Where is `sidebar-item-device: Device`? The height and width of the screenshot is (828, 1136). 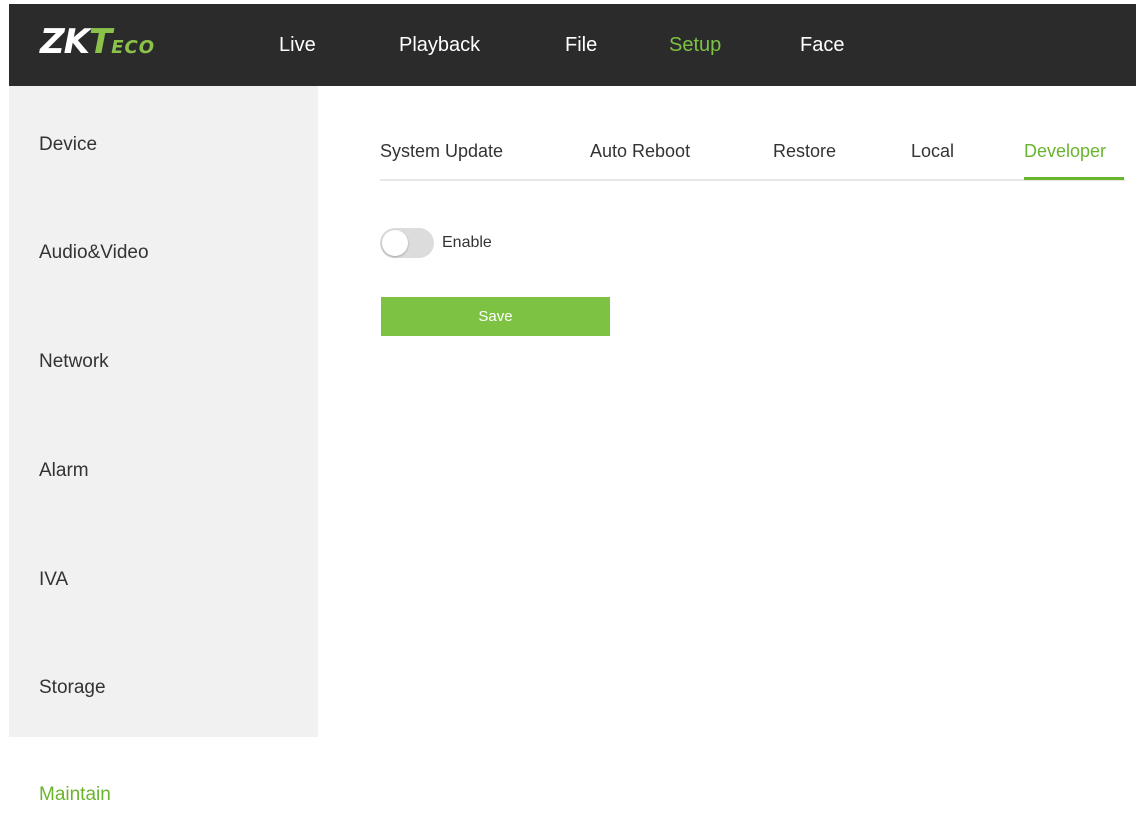 sidebar-item-device: Device is located at coordinates (68, 145).